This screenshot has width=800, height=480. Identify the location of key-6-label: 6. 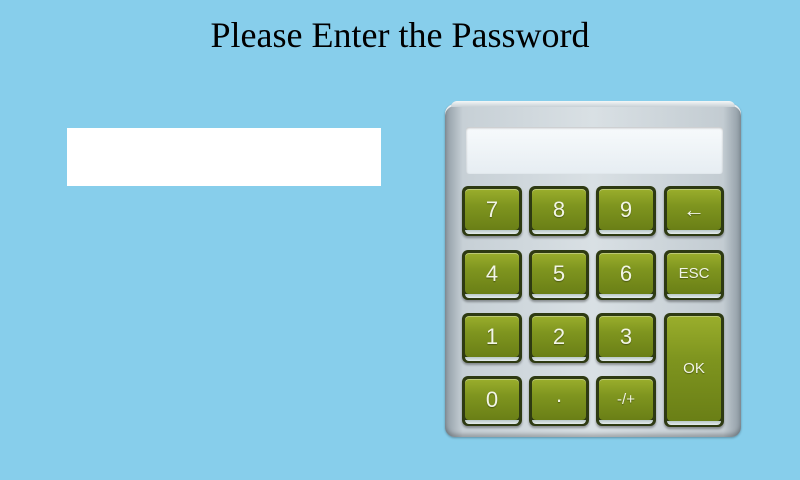
(626, 273).